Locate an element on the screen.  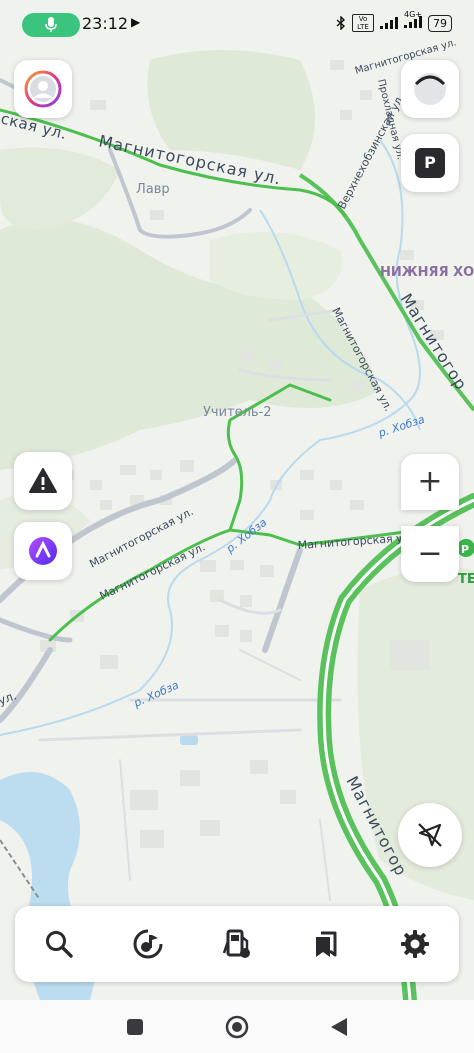
compass-icon is located at coordinates (430, 89).